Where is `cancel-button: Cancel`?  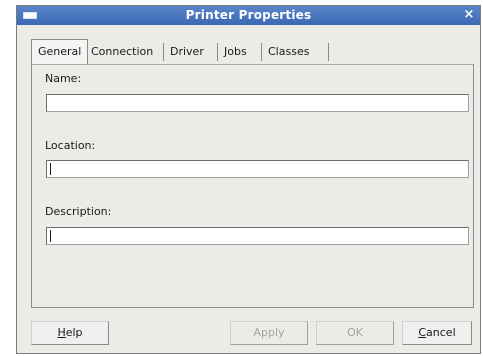 cancel-button: Cancel is located at coordinates (437, 333).